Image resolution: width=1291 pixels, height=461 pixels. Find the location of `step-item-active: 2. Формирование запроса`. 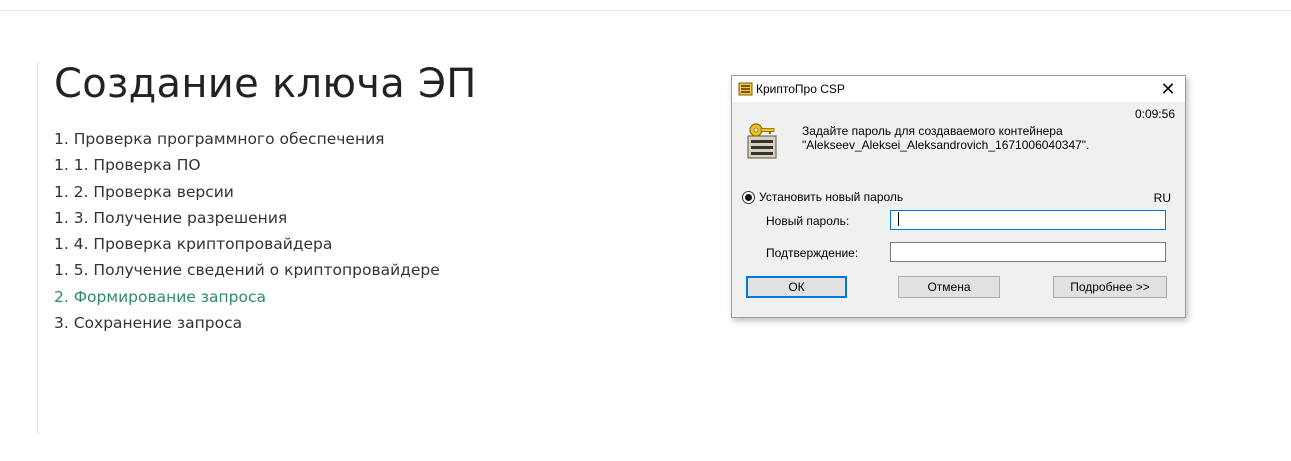

step-item-active: 2. Формирование запроса is located at coordinates (160, 296).